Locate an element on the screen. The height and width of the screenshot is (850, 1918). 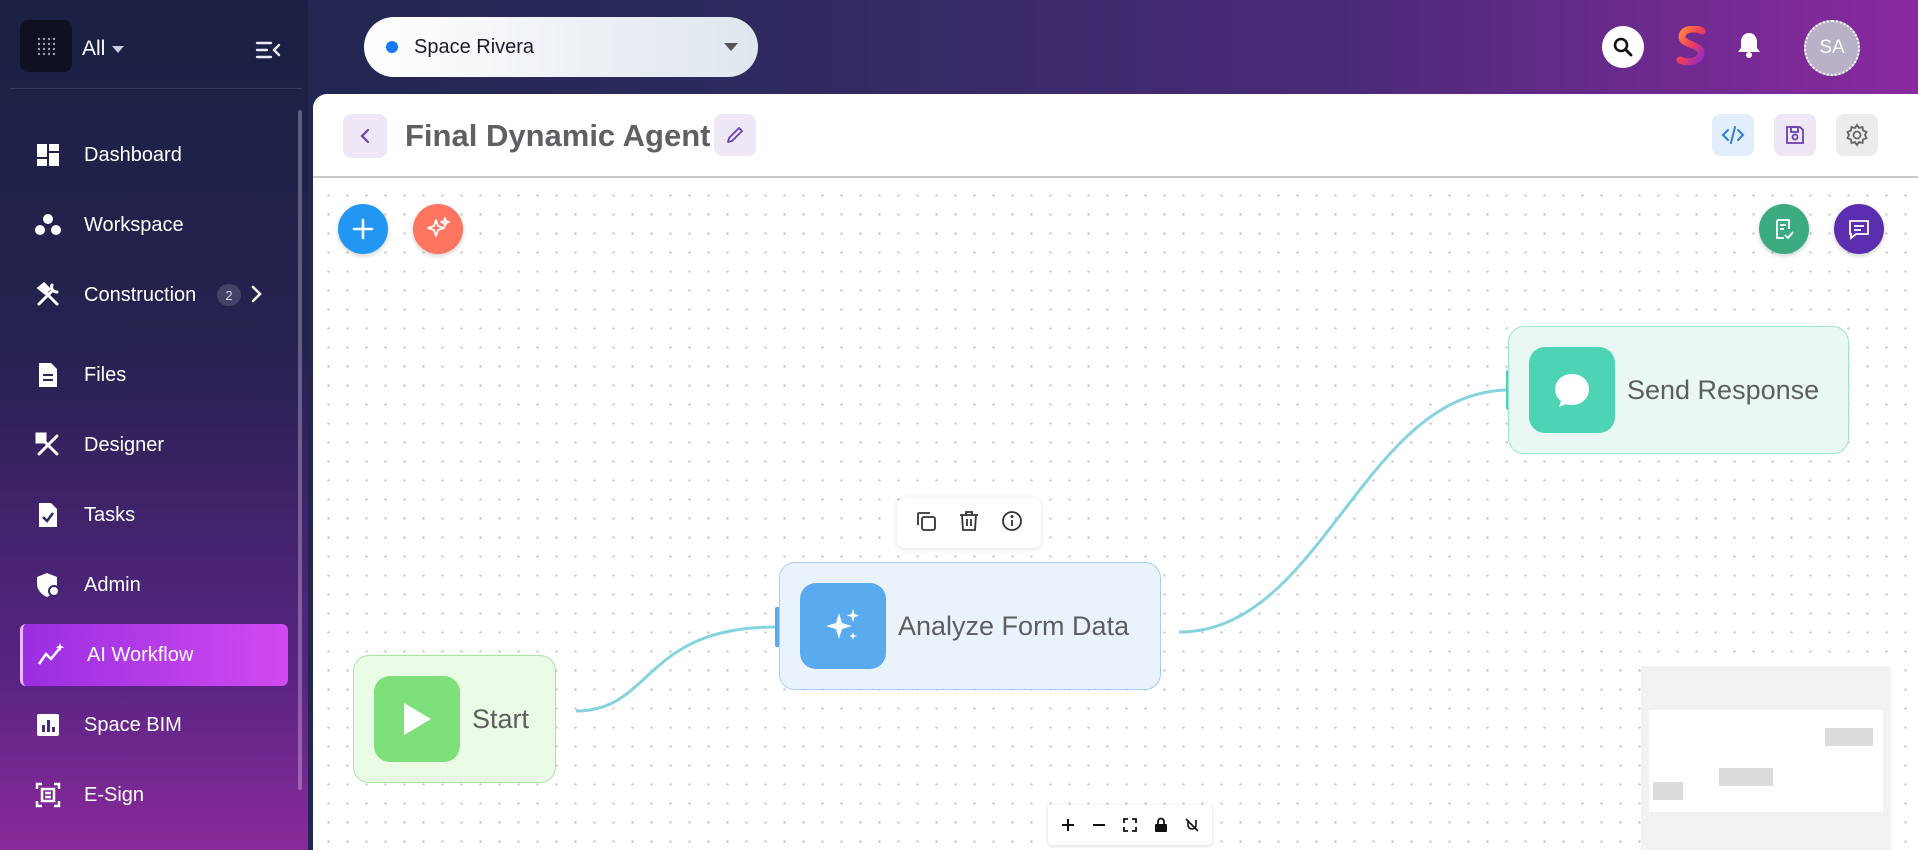
back-button is located at coordinates (365, 136).